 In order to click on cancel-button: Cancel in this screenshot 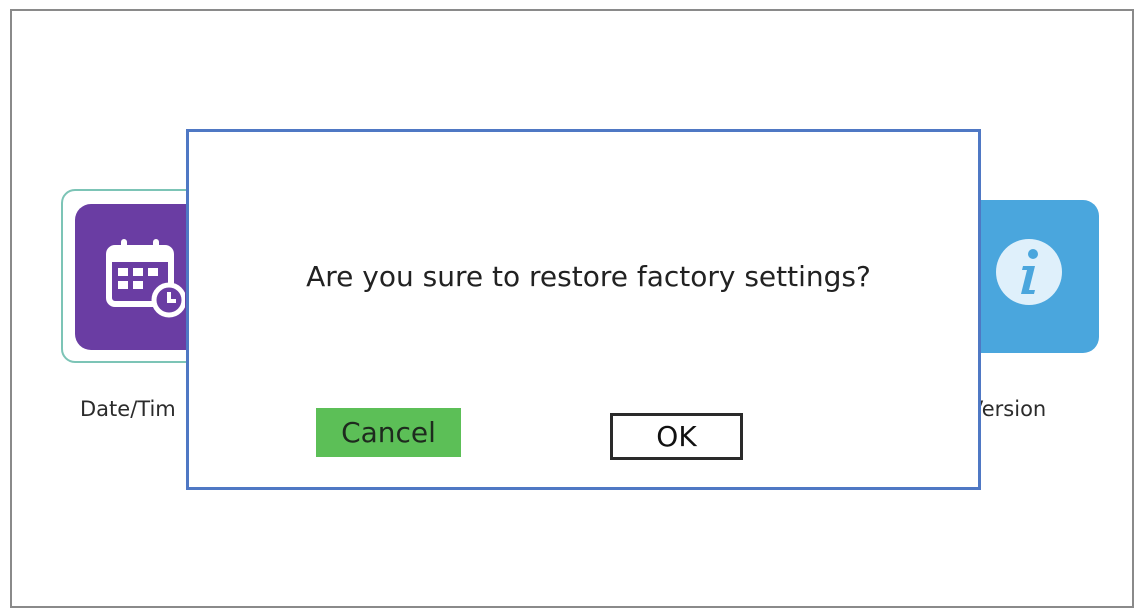, I will do `click(388, 432)`.